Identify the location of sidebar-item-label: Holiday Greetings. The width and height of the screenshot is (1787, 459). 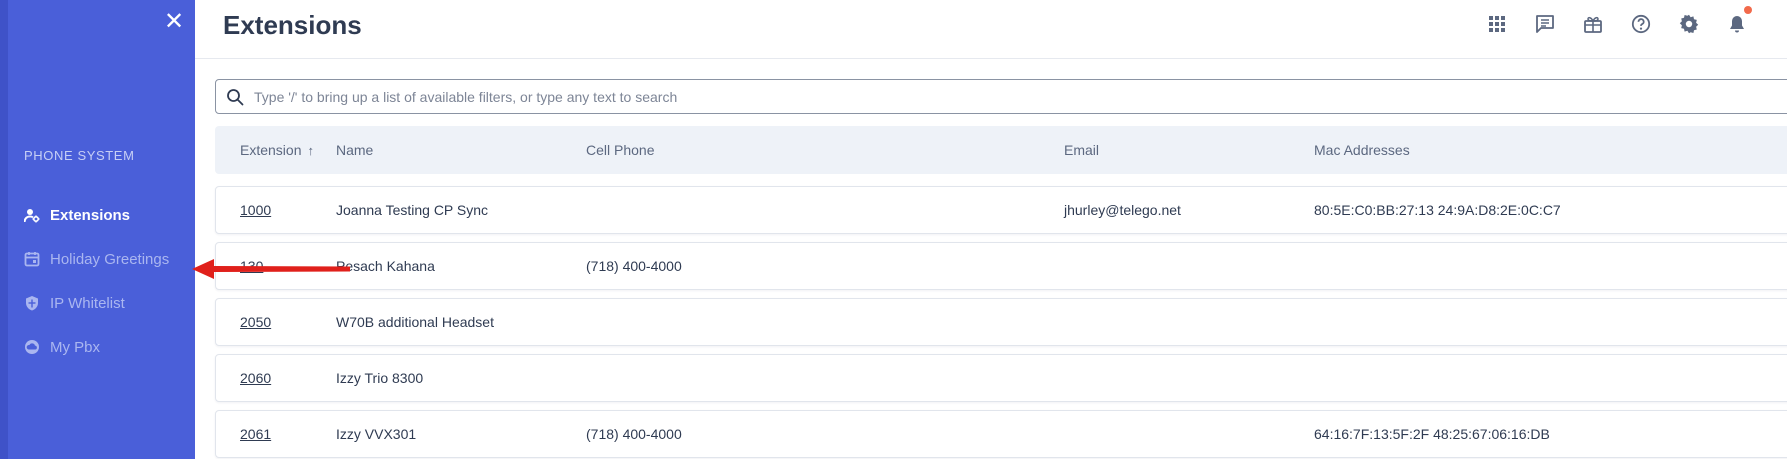
(110, 259).